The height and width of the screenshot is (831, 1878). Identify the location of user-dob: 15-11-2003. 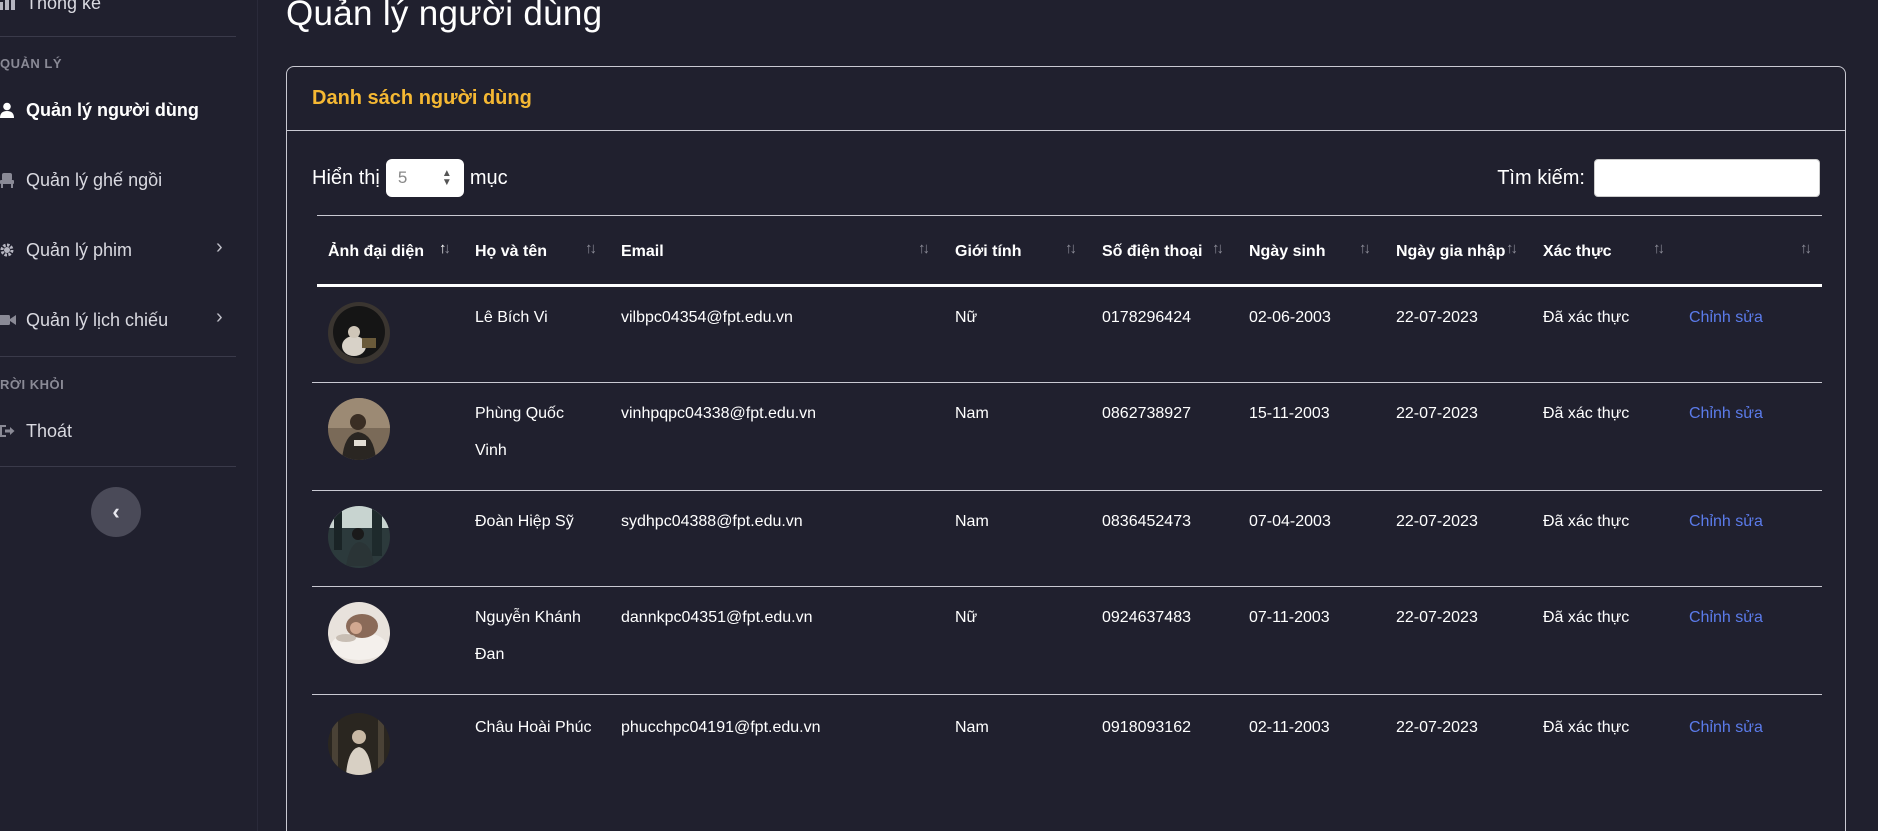
(1289, 413).